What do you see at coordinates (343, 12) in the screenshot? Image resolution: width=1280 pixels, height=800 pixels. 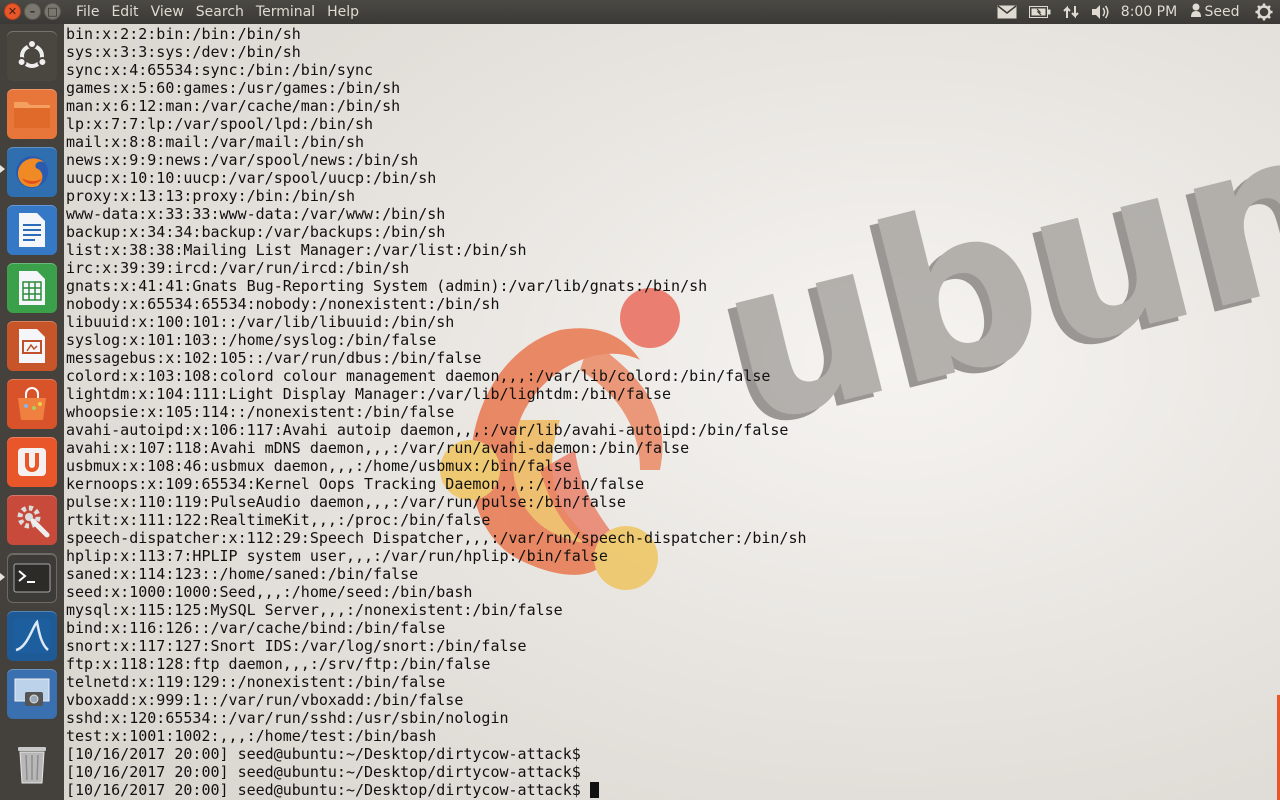 I see `menu-help: Help` at bounding box center [343, 12].